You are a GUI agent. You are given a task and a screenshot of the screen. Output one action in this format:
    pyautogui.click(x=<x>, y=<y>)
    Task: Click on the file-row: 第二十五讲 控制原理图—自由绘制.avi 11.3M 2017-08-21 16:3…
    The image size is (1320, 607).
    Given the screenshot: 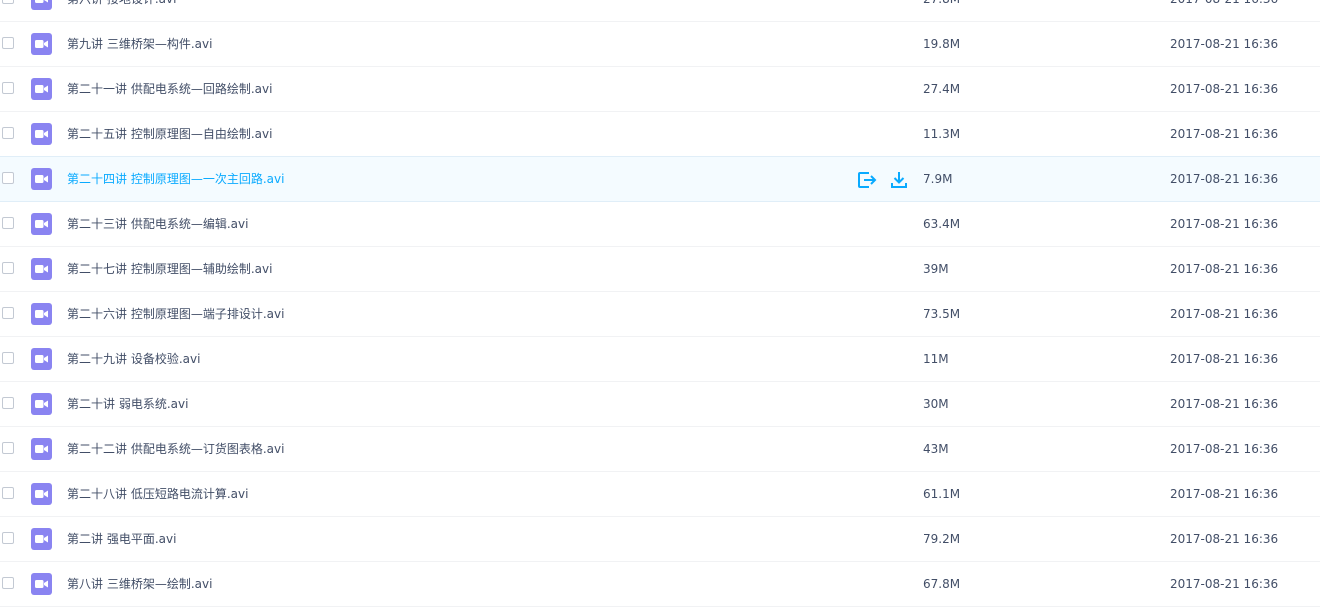 What is the action you would take?
    pyautogui.click(x=660, y=134)
    